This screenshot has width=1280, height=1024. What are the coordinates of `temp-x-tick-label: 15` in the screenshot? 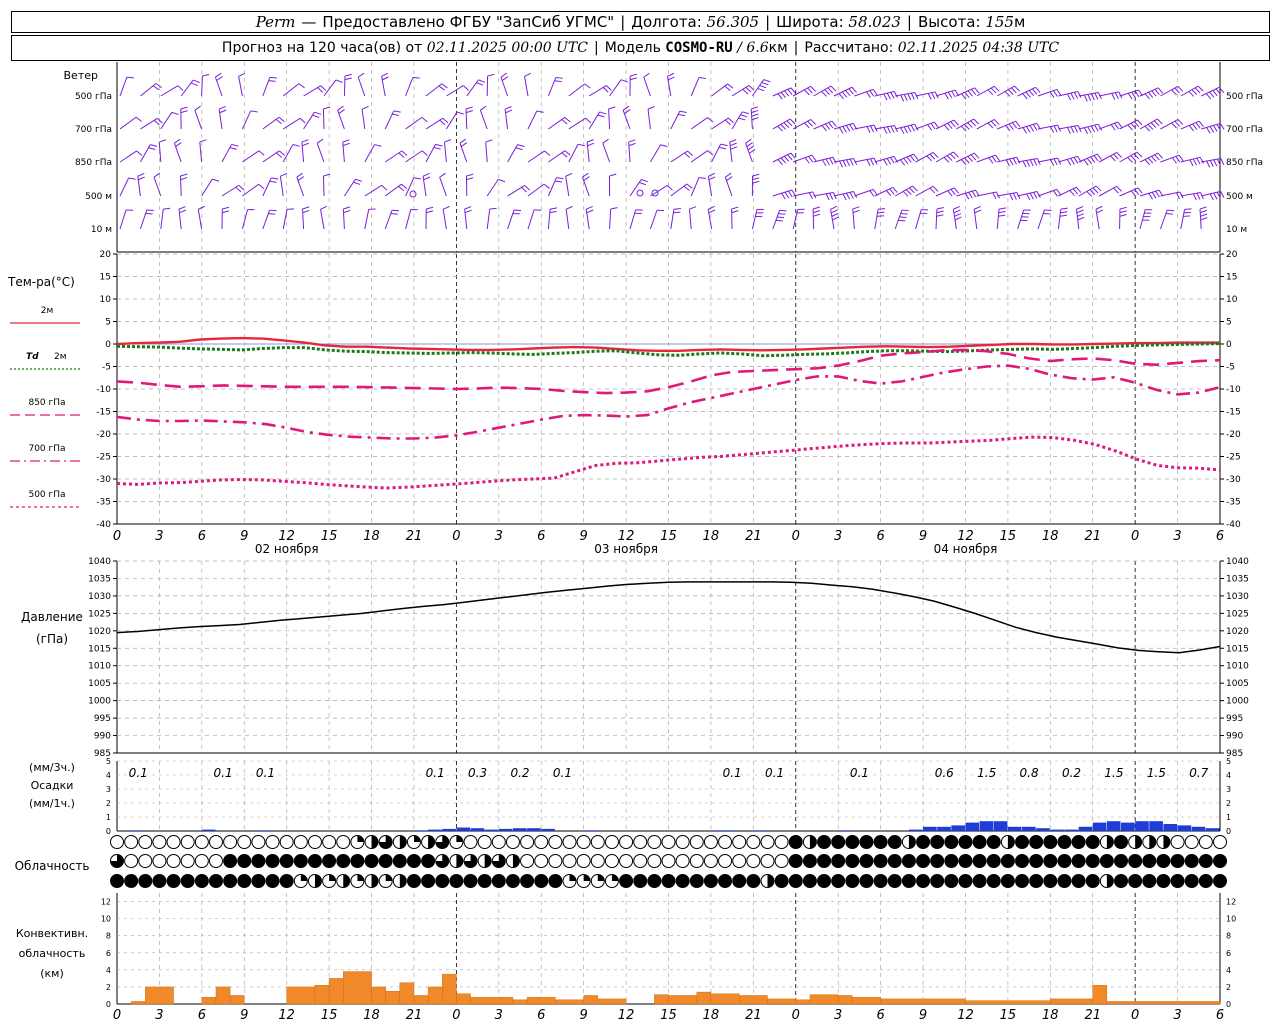 It's located at (1008, 536).